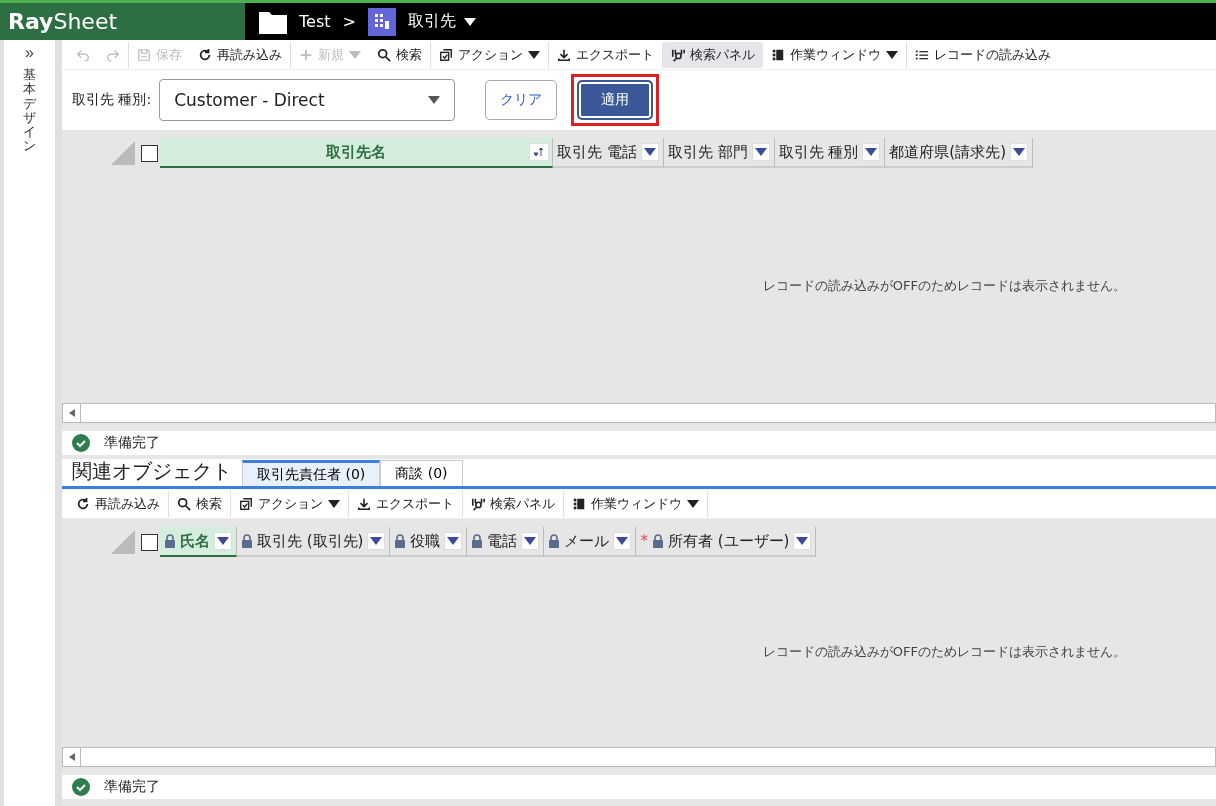  Describe the element at coordinates (310, 541) in the screenshot. I see `column-label: 取引先 (取引先)` at that location.